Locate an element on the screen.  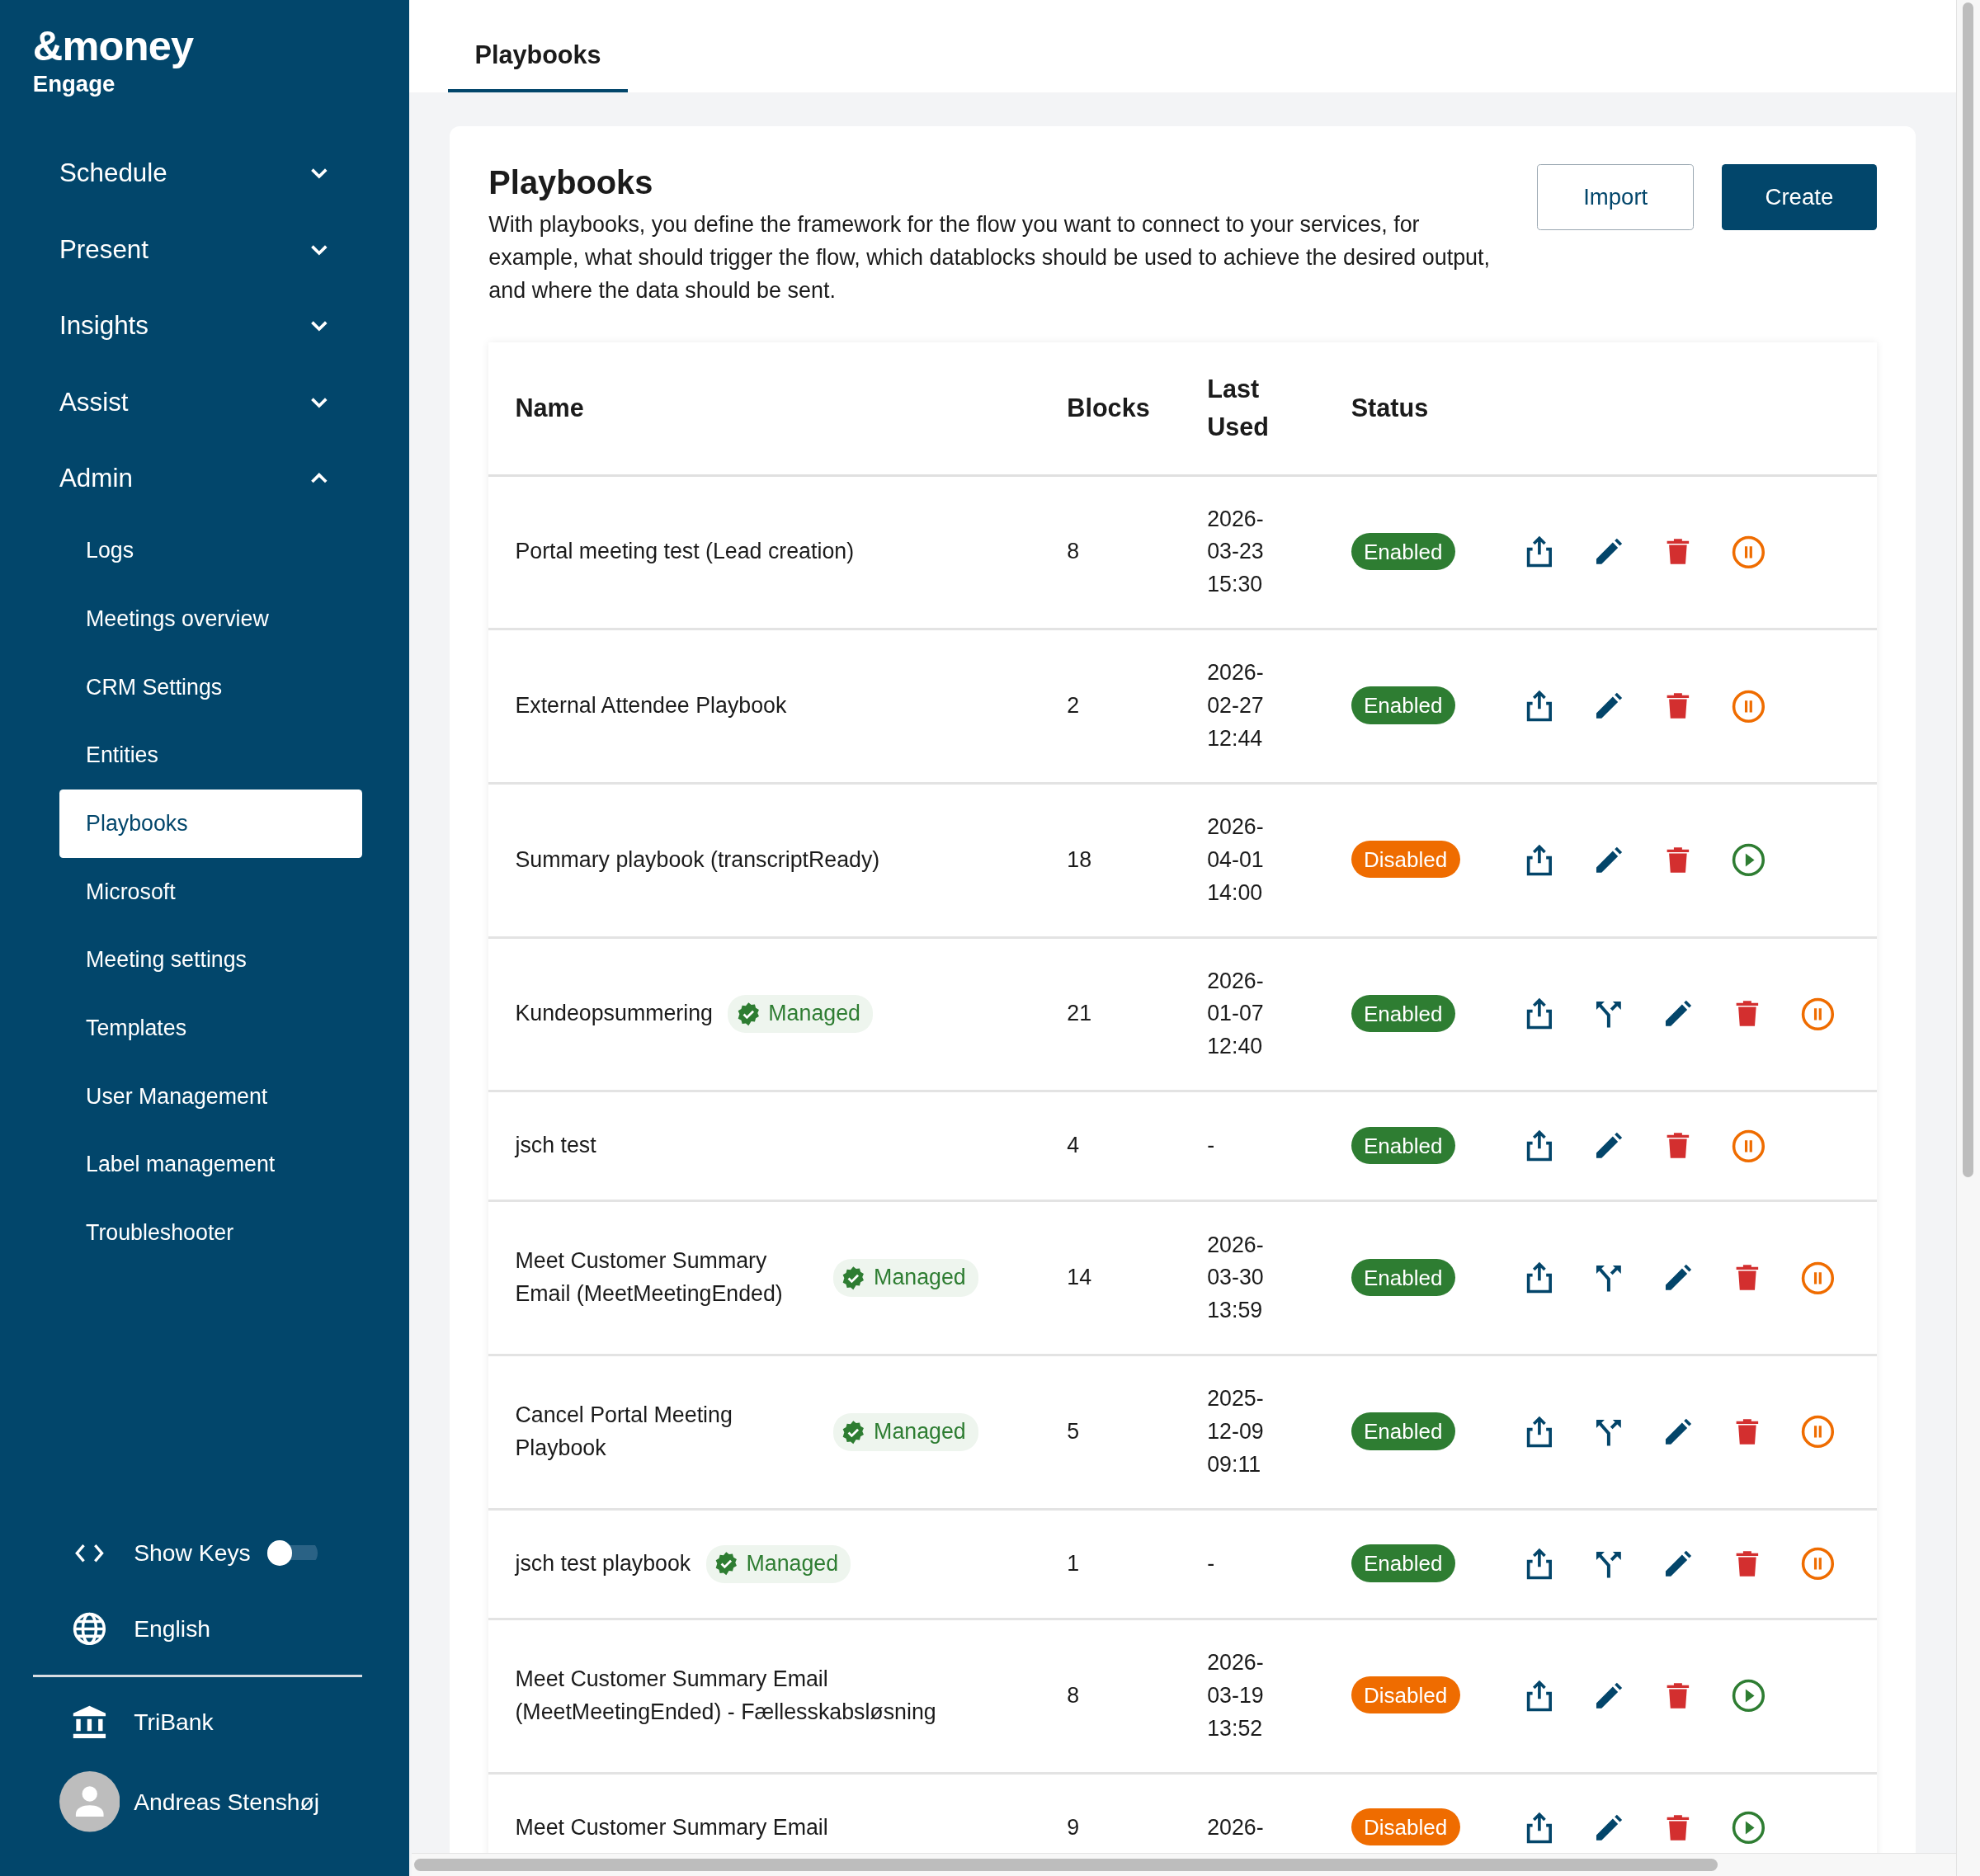
playbook-name: Meet Customer Summary Email (MeetMeetingEnded) is located at coordinates (649, 1277).